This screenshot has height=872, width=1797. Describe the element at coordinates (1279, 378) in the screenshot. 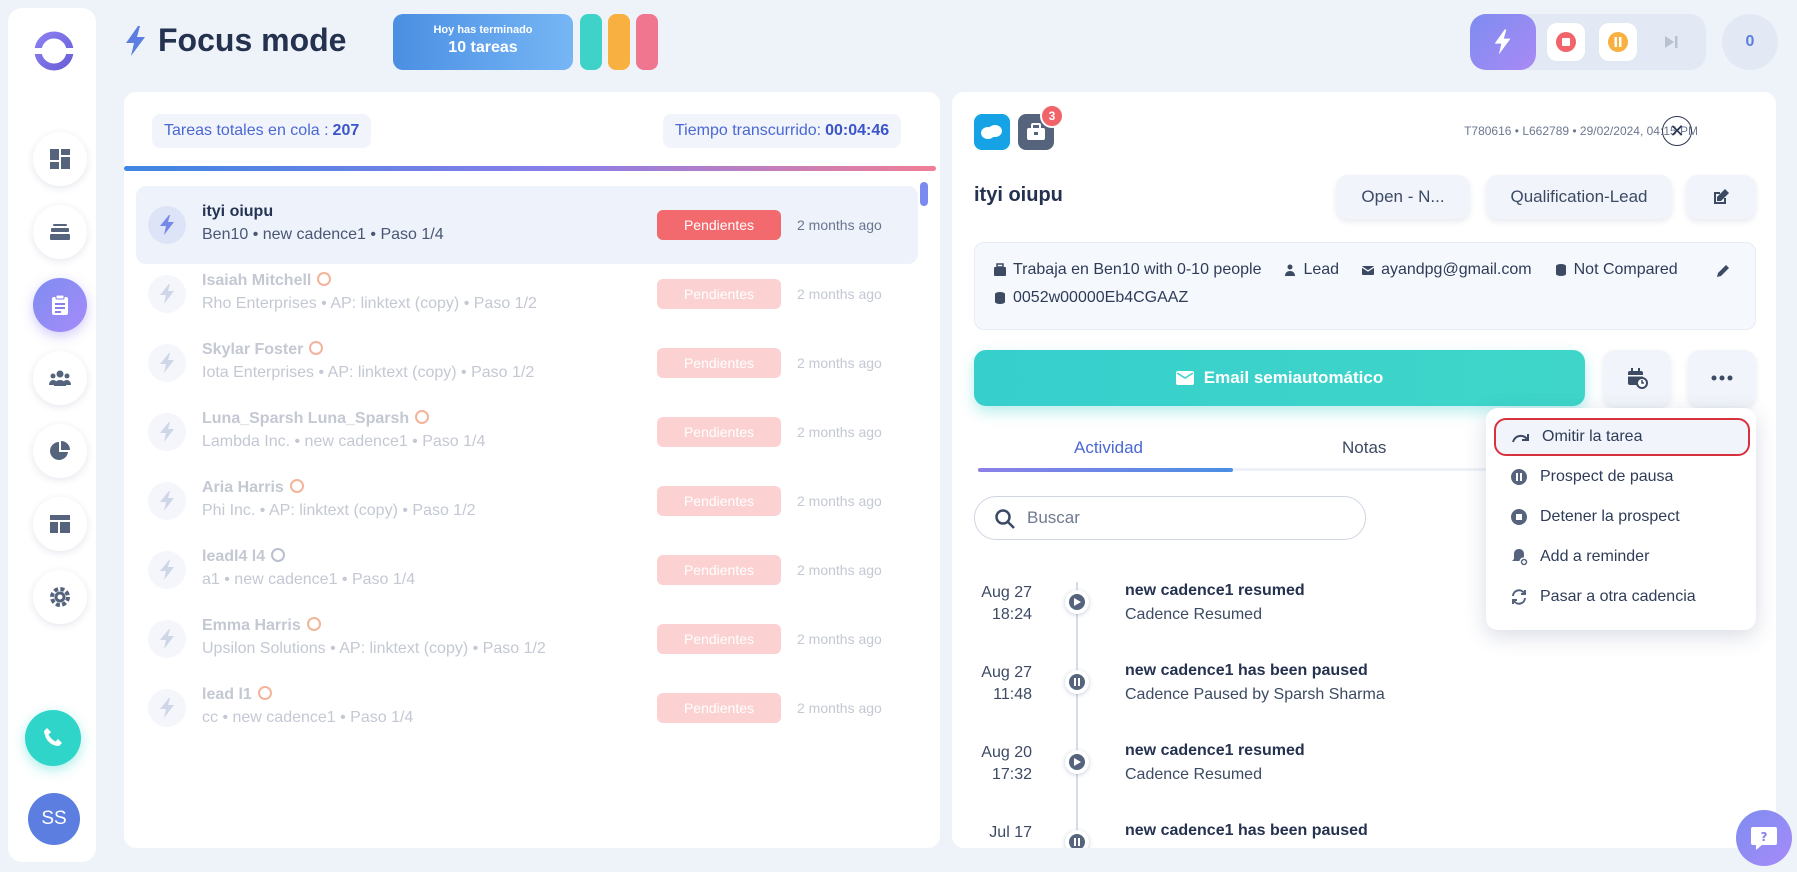

I see `email-semiauto-button: Email semiautomático` at that location.